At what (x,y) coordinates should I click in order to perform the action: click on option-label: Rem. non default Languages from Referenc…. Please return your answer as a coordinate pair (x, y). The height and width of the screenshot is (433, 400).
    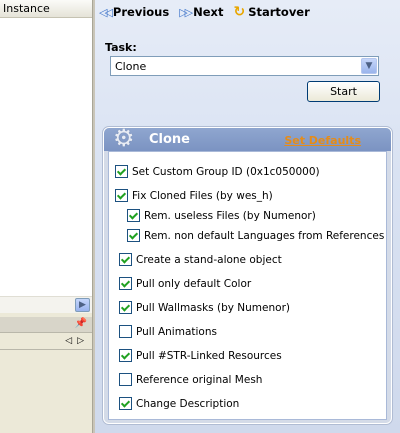
    Looking at the image, I should click on (264, 235).